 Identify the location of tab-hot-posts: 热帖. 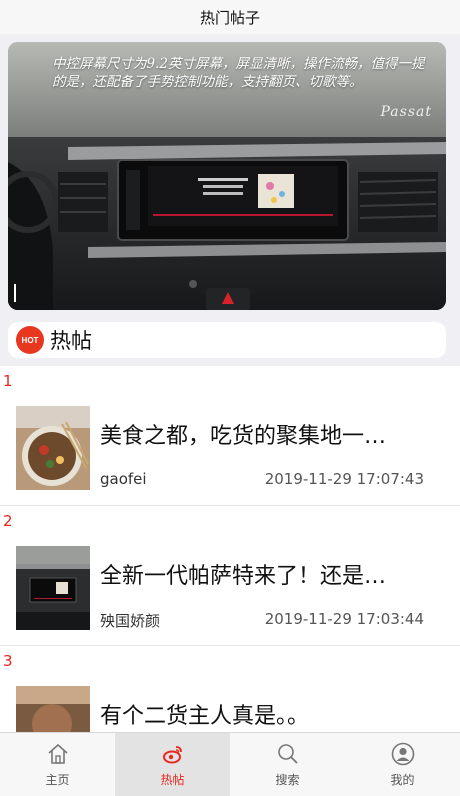
(172, 764).